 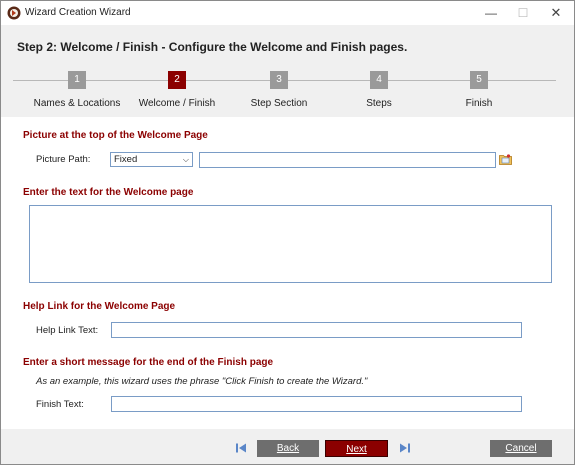 What do you see at coordinates (505, 159) in the screenshot?
I see `browse-folder-icon` at bounding box center [505, 159].